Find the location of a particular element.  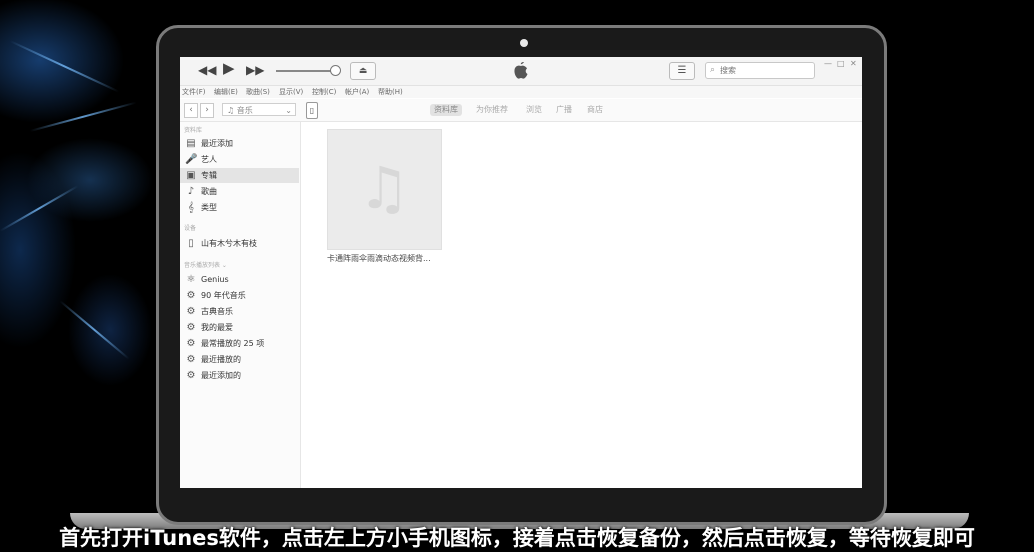

sidebar-item-genres: 𝄞 类型 is located at coordinates (239, 207).